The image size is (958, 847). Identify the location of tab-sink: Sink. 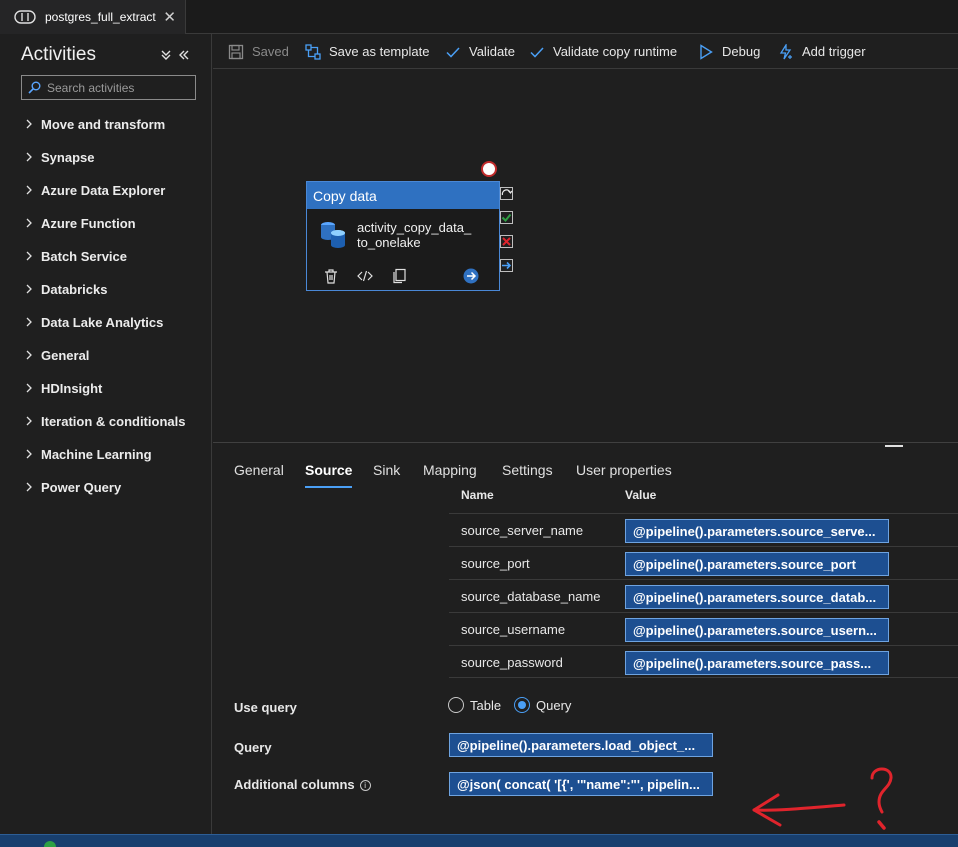
(386, 475).